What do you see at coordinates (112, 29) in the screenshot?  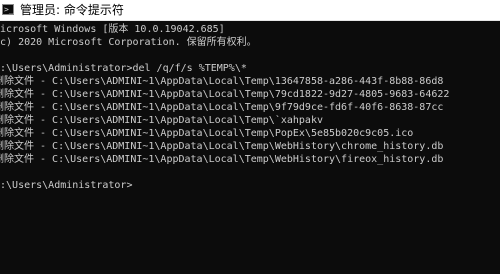 I see `console-line-version: Microsoft Windows [版本 10.0.19042.685]` at bounding box center [112, 29].